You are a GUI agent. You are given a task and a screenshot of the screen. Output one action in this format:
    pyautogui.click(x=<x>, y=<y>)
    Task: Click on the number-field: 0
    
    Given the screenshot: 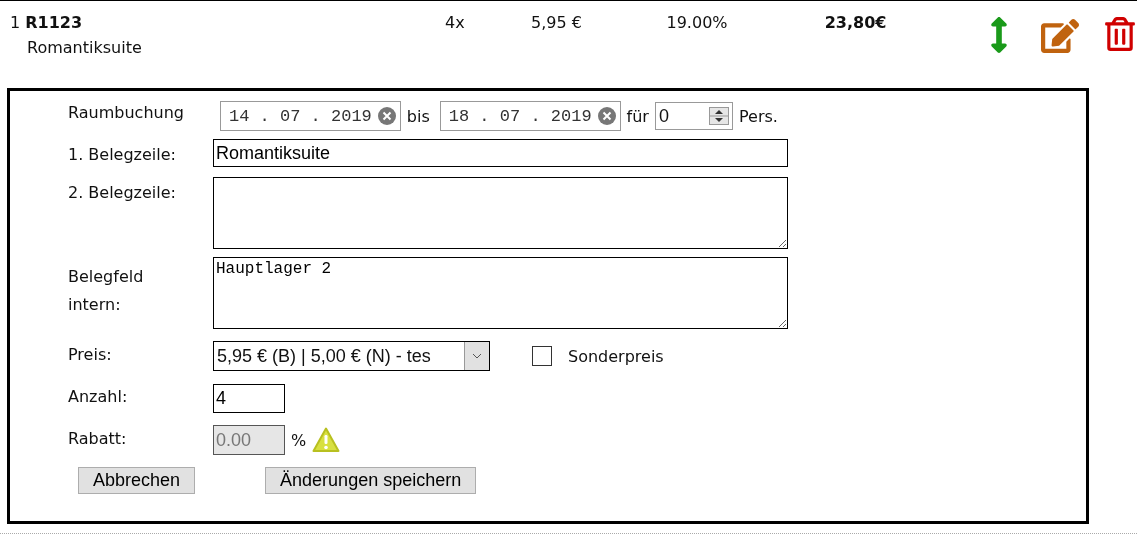 What is the action you would take?
    pyautogui.click(x=693, y=116)
    